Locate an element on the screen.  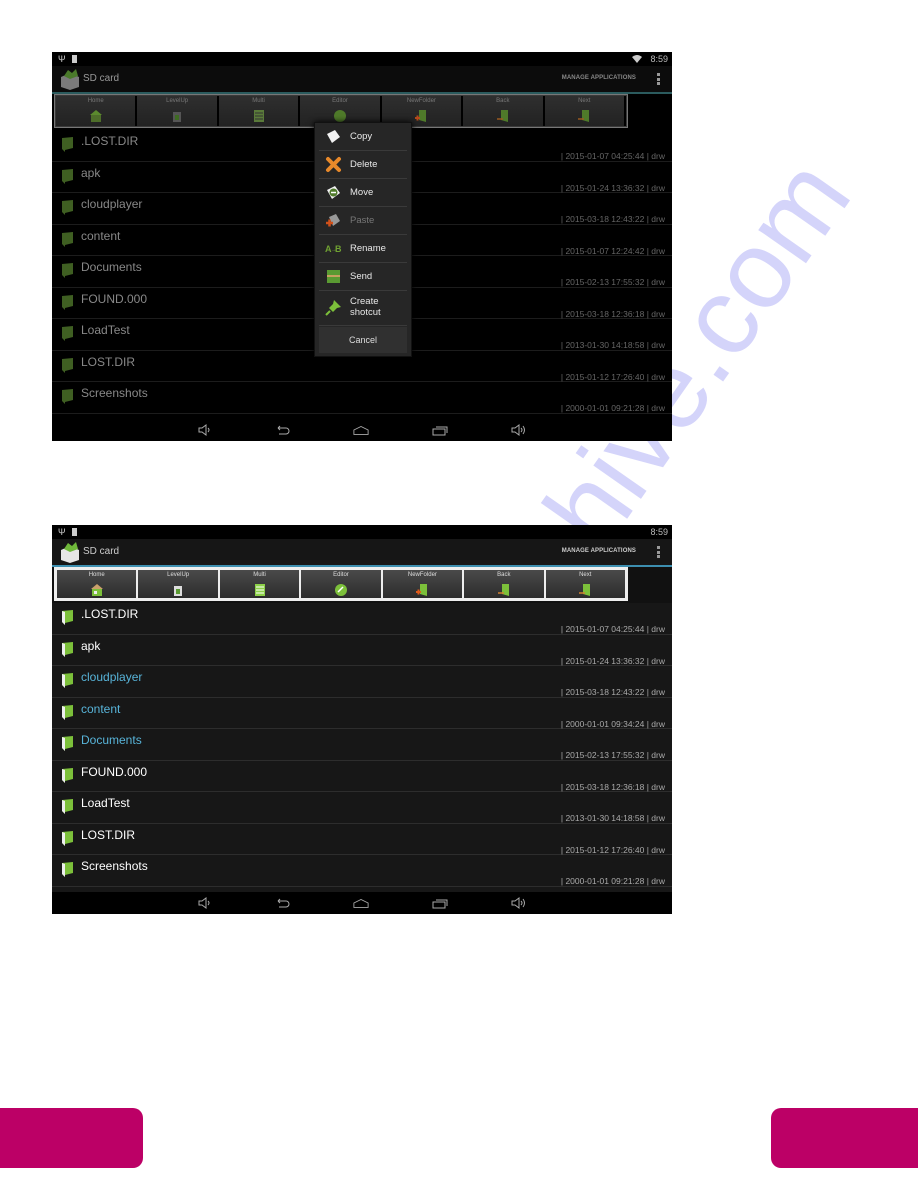
file-row: FOUND.000 | 2015-03-18 12:36:18 | drw is located at coordinates (362, 776).